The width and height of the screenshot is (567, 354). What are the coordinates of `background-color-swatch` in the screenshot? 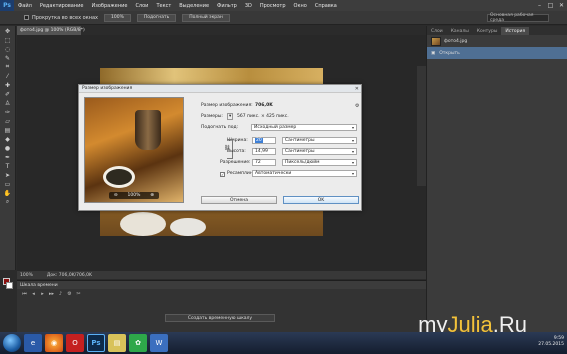 It's located at (9, 285).